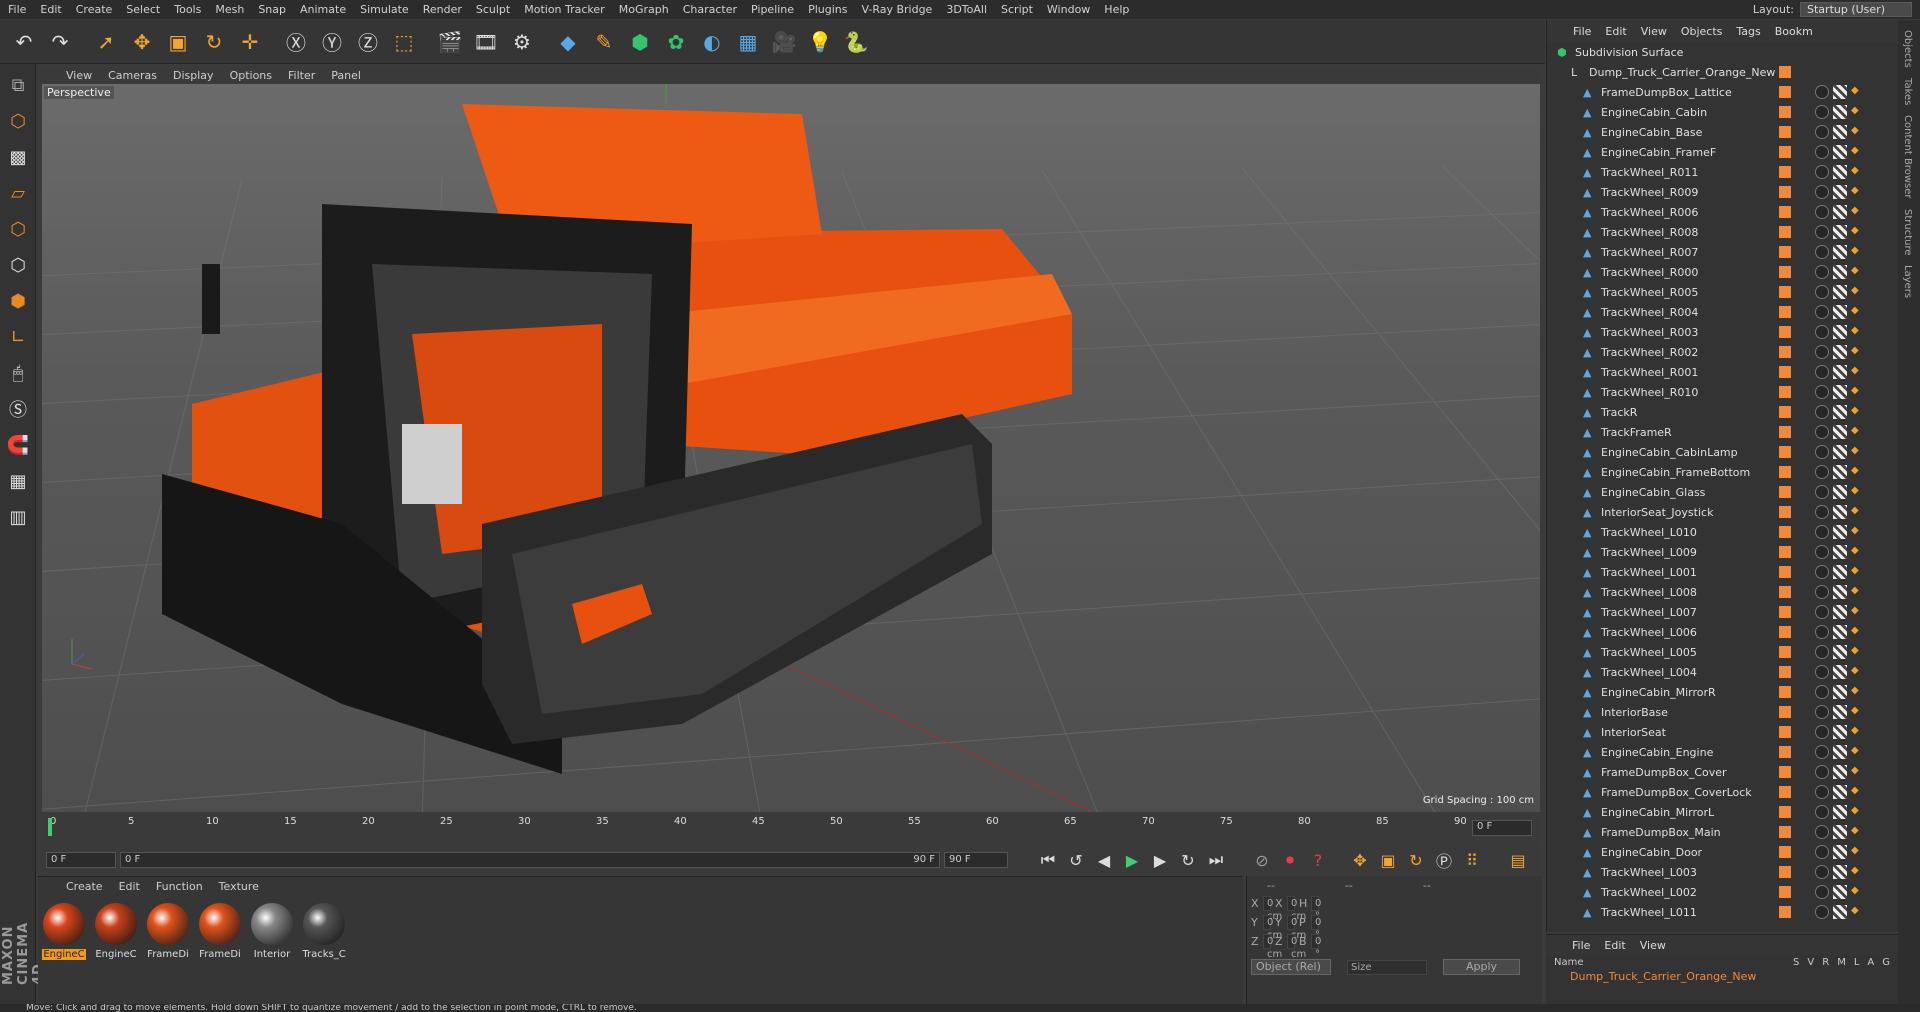 The width and height of the screenshot is (1920, 1012). What do you see at coordinates (1360, 860) in the screenshot?
I see `key-position-icon: ✥` at bounding box center [1360, 860].